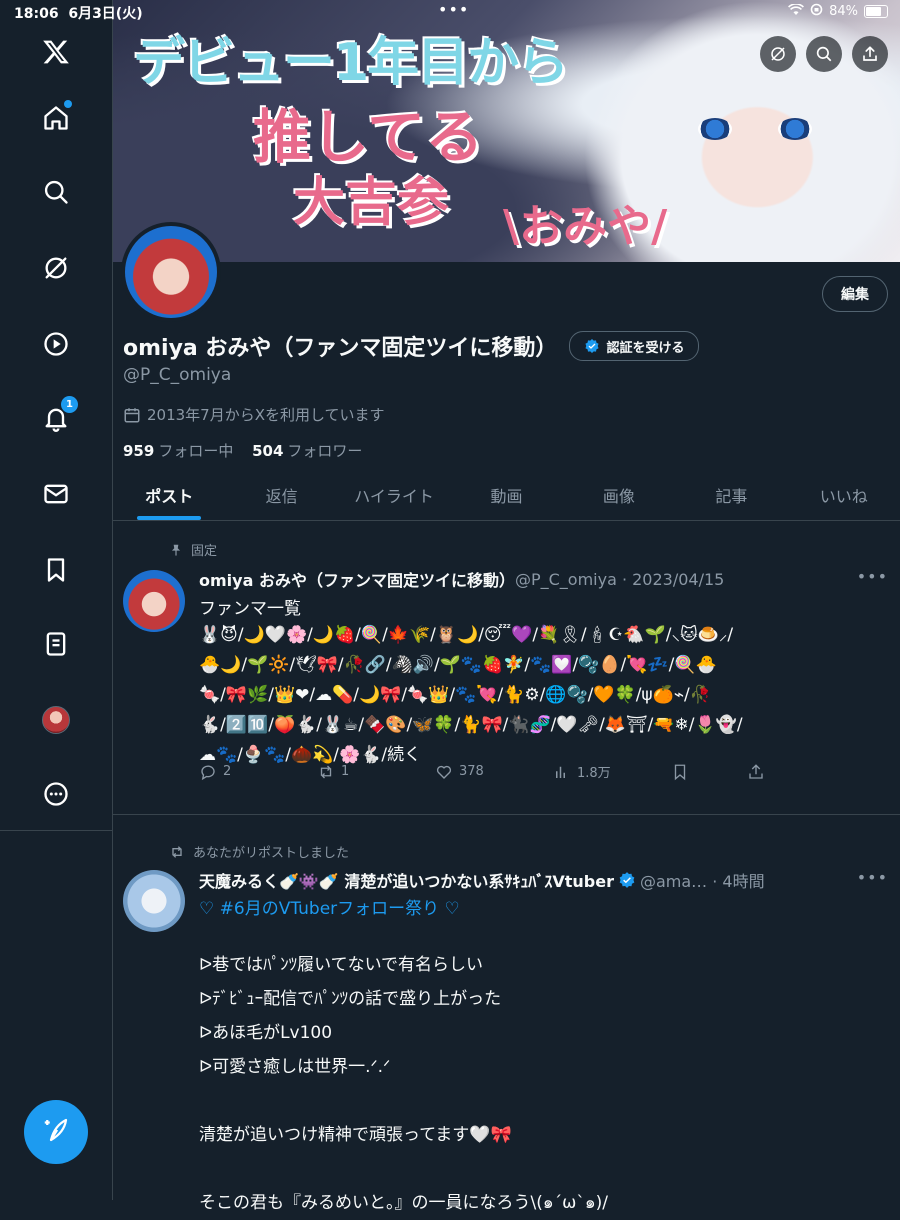 The height and width of the screenshot is (1220, 900). I want to click on repost-context: あなたがリポストしました, so click(259, 851).